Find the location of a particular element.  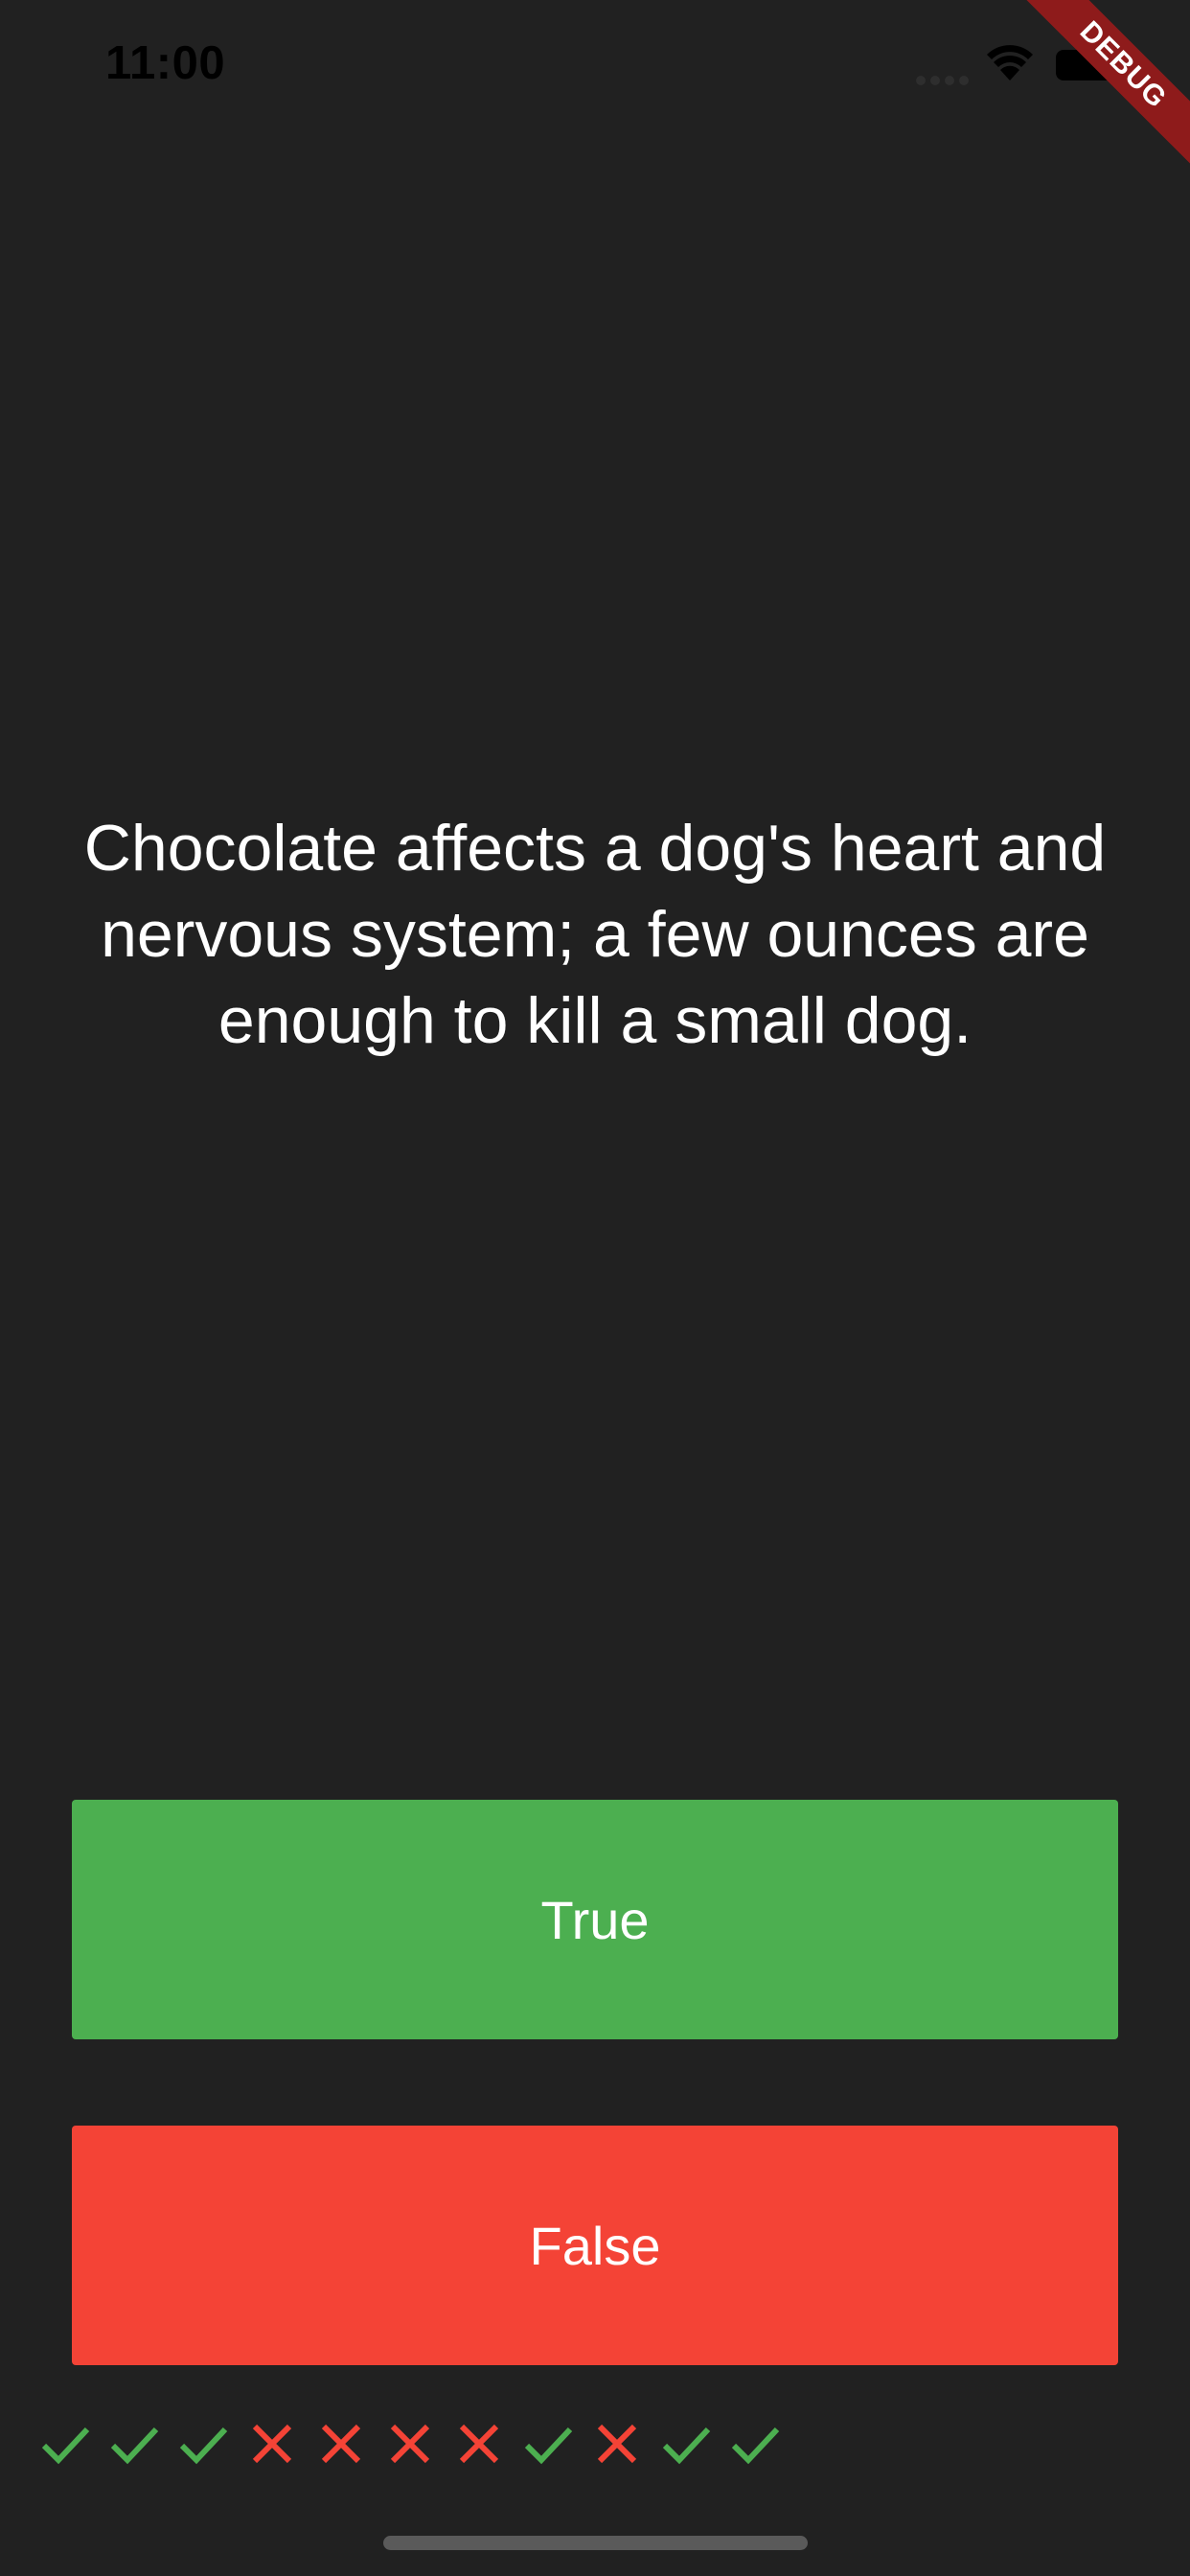

true-button: True is located at coordinates (595, 1919).